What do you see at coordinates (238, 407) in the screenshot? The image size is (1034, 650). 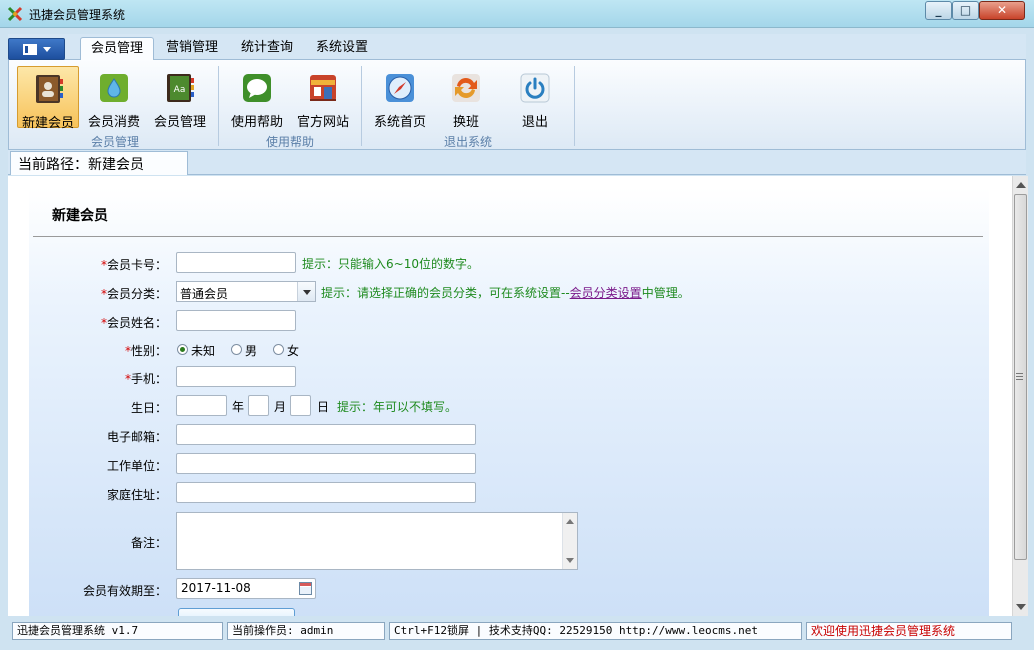 I see `birthday-year-unit: 年` at bounding box center [238, 407].